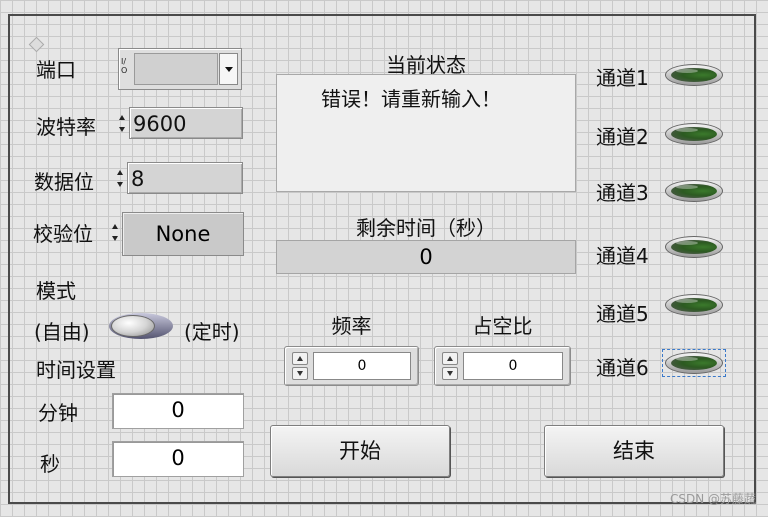 Image resolution: width=768 pixels, height=517 pixels. What do you see at coordinates (56, 70) in the screenshot?
I see `port-label: 端口` at bounding box center [56, 70].